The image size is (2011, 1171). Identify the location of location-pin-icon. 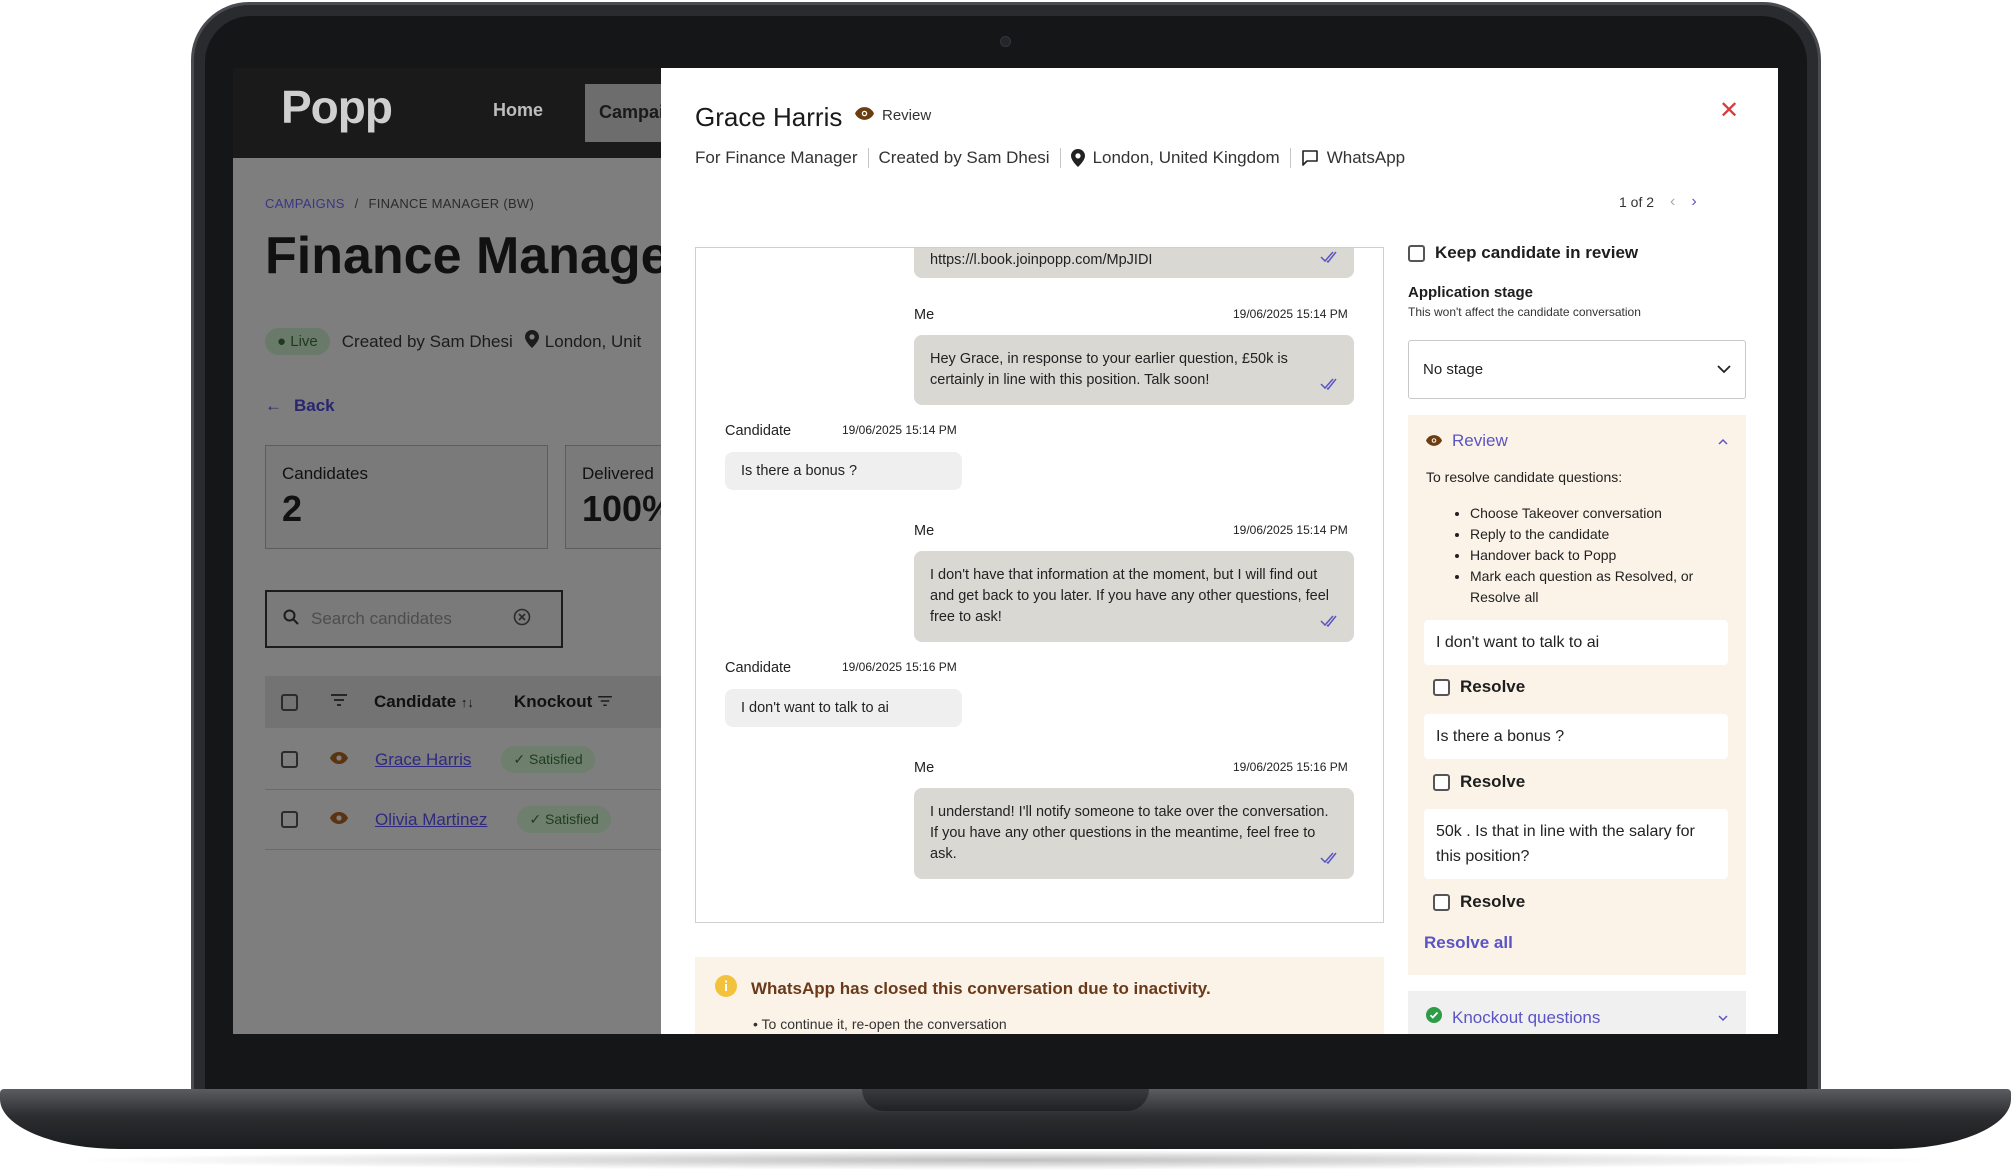
(531, 341).